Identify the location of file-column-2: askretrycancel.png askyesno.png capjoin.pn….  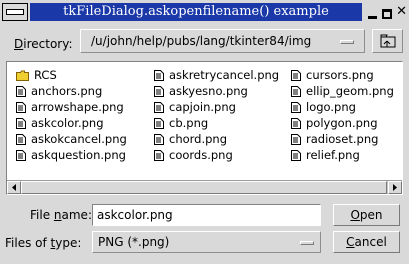
(216, 115).